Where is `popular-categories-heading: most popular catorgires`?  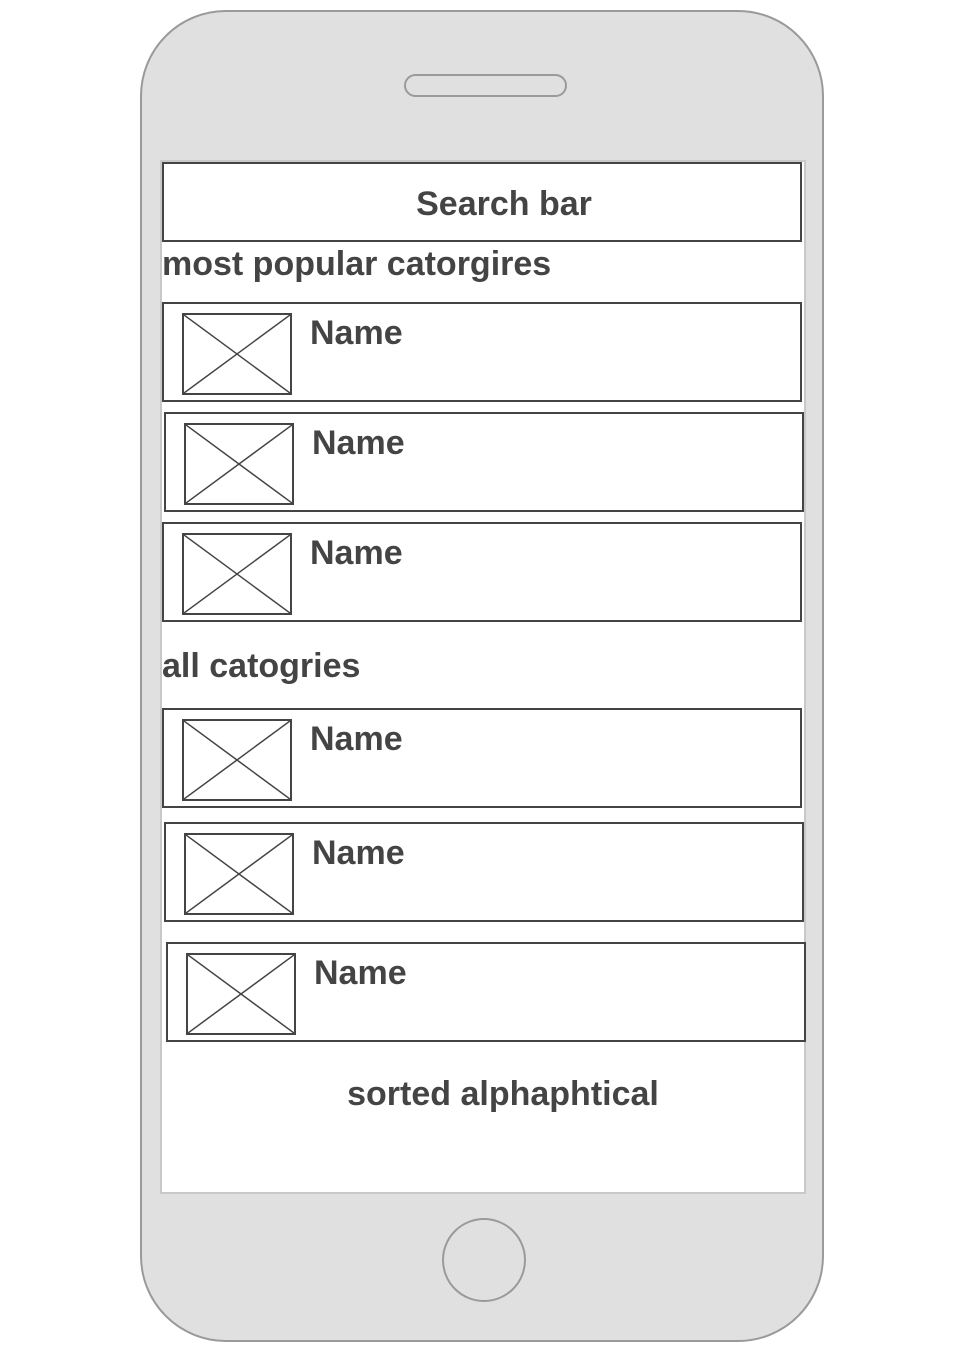 popular-categories-heading: most popular catorgires is located at coordinates (357, 264).